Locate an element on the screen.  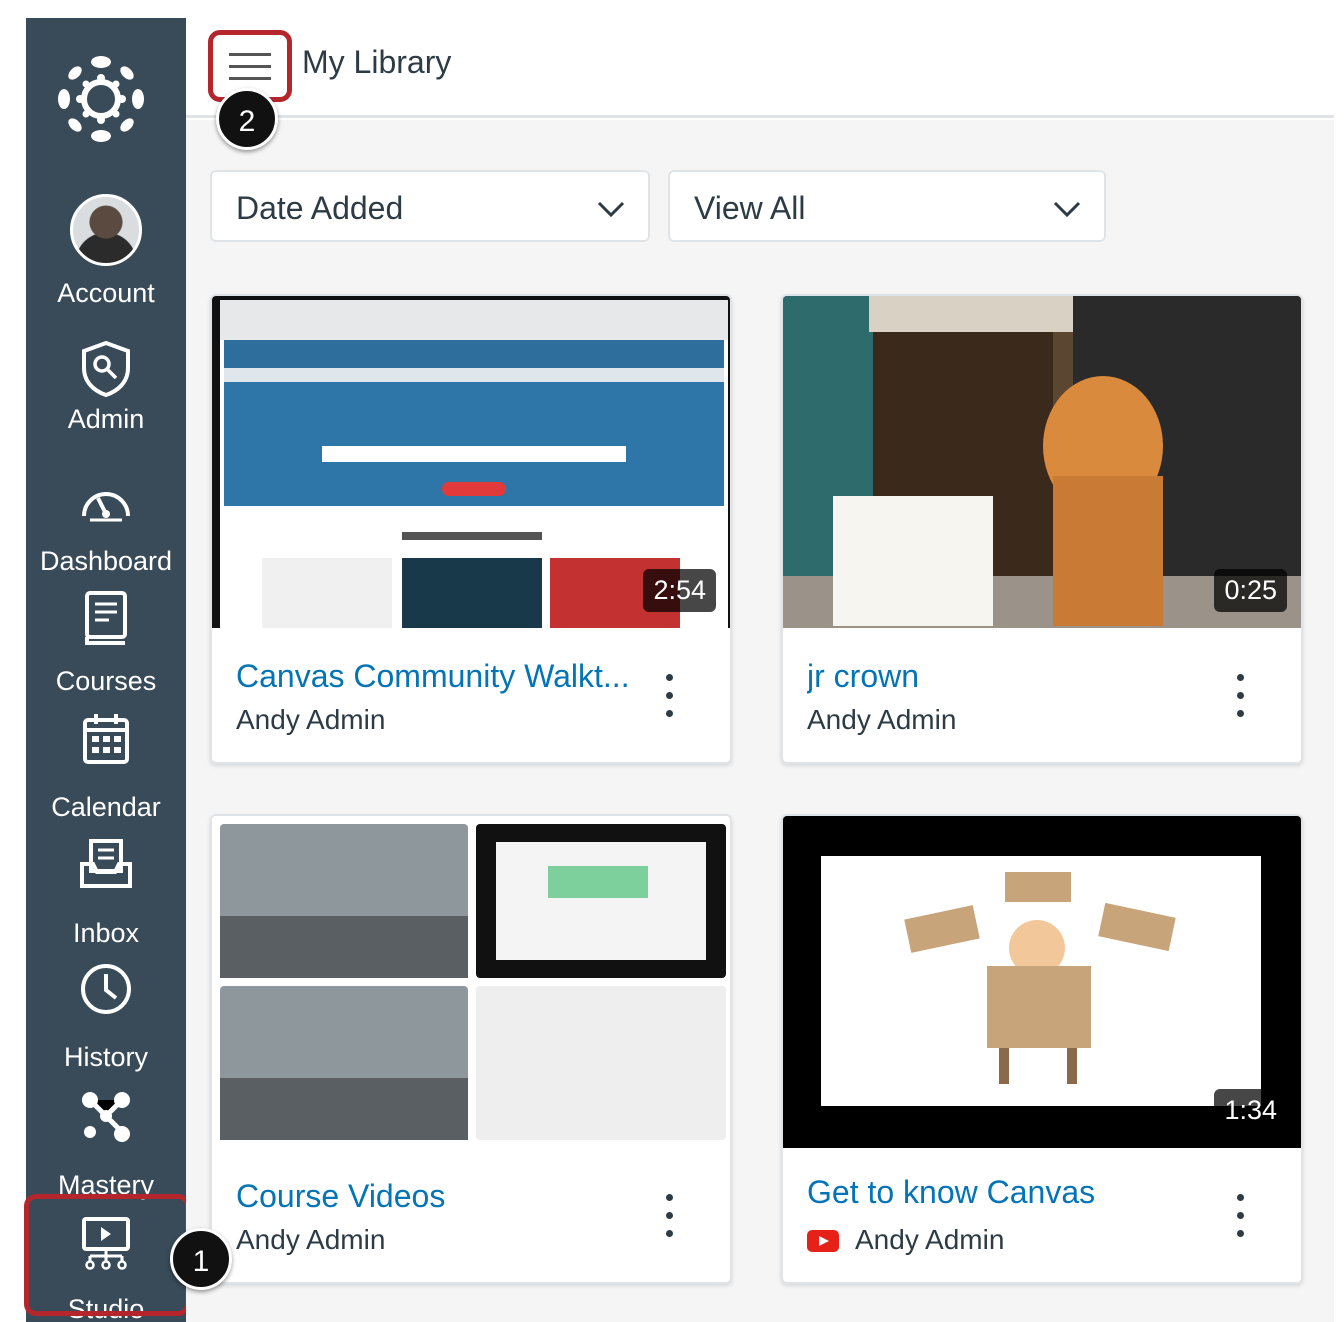
video-thumbnail: 2:54 is located at coordinates (471, 462).